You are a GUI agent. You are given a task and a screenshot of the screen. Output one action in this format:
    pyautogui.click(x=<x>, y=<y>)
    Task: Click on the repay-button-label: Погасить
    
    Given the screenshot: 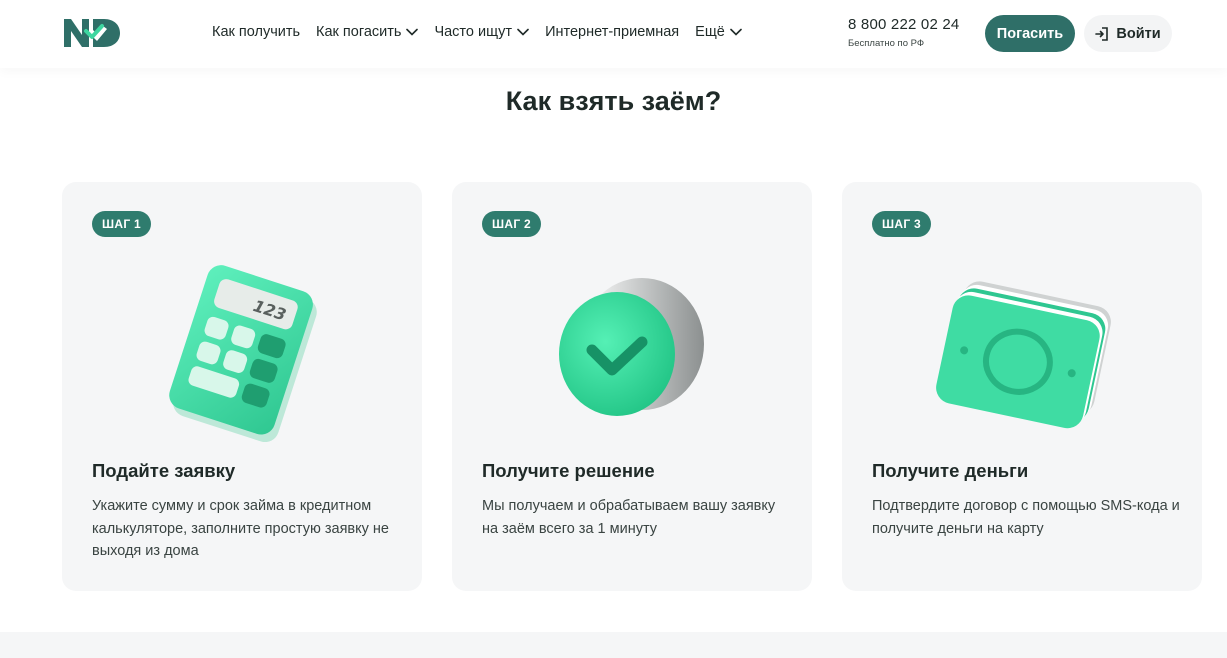 What is the action you would take?
    pyautogui.click(x=1030, y=33)
    